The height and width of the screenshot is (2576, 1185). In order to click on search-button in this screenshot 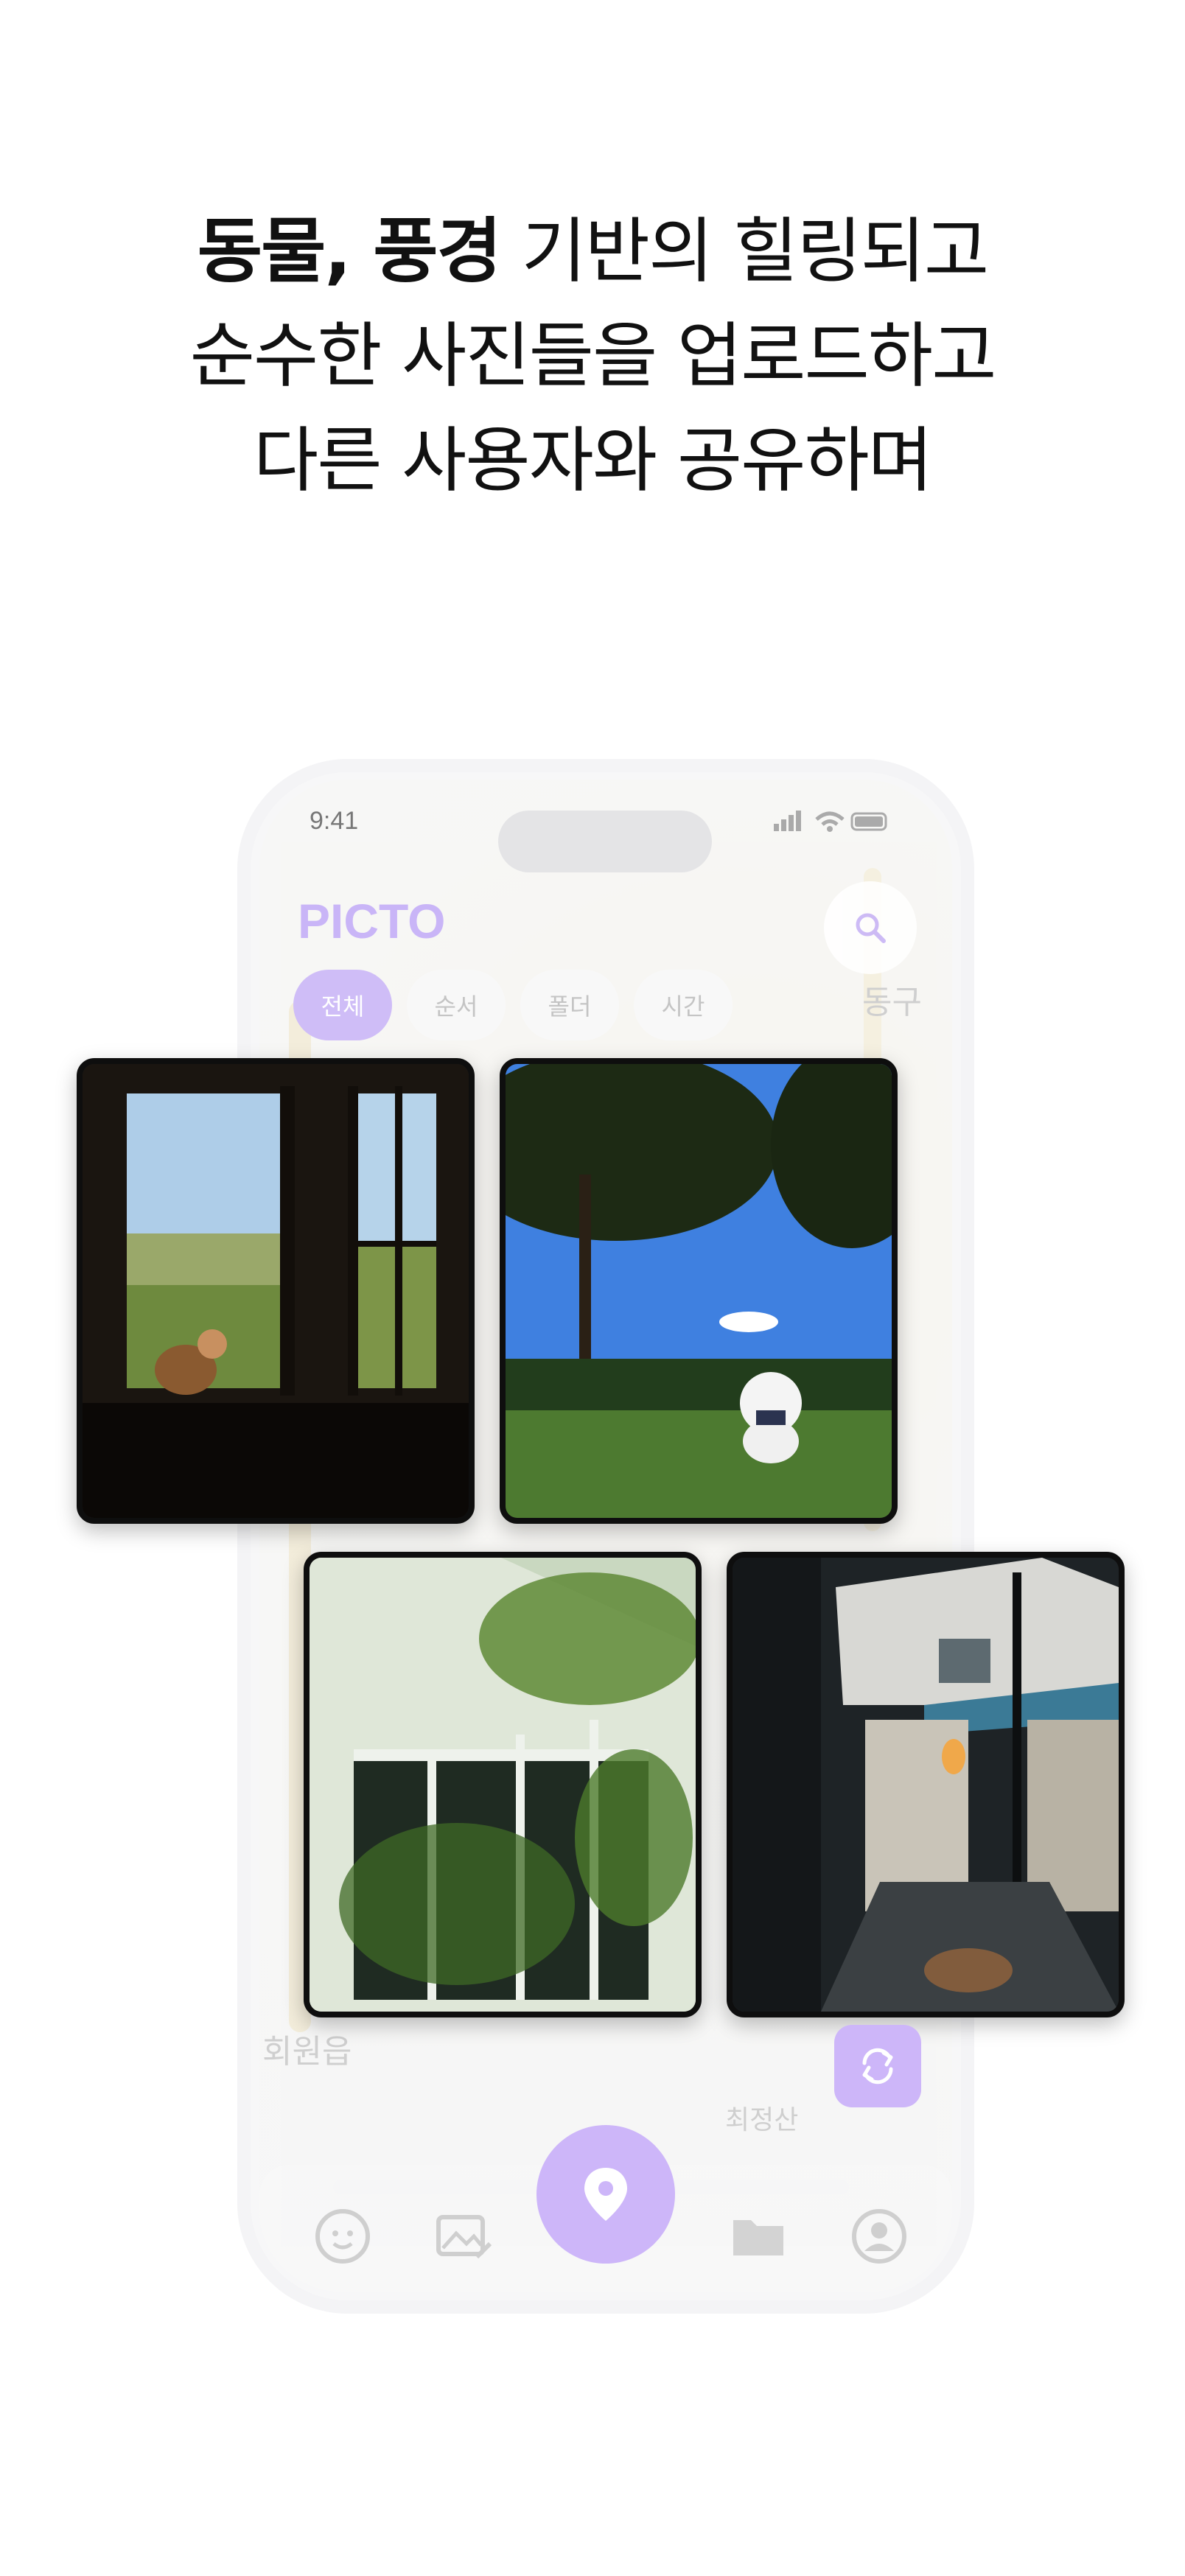, I will do `click(870, 927)`.